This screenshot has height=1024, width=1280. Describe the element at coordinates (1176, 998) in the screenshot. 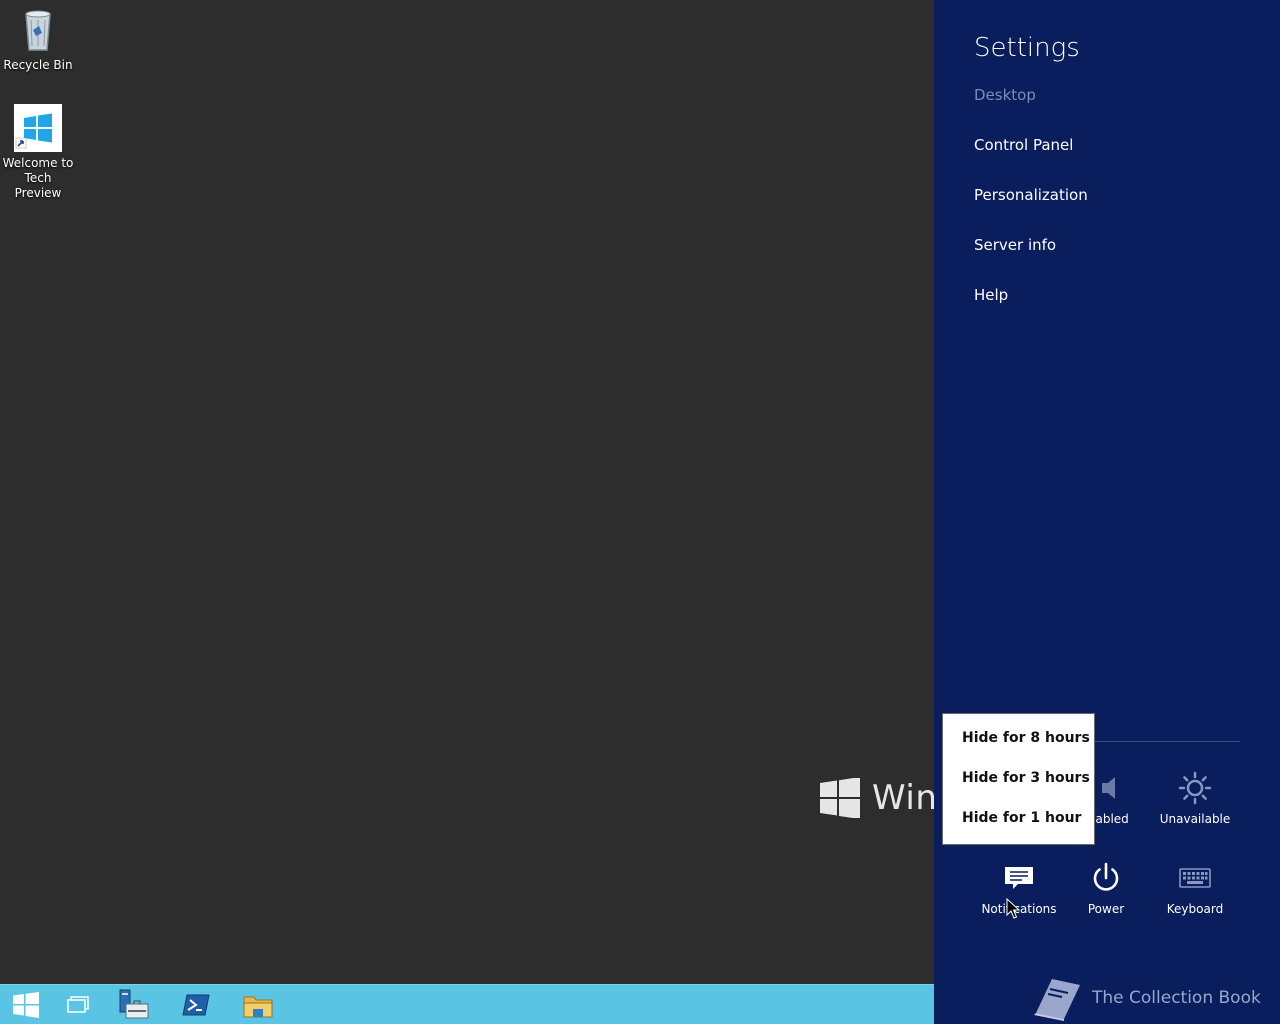

I see `brand-text: The Collection Book` at that location.